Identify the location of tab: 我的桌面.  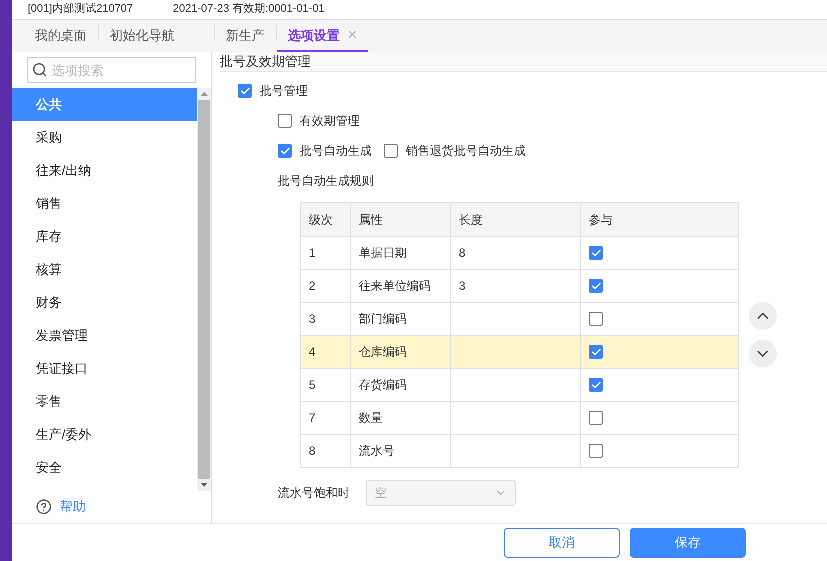
(61, 37).